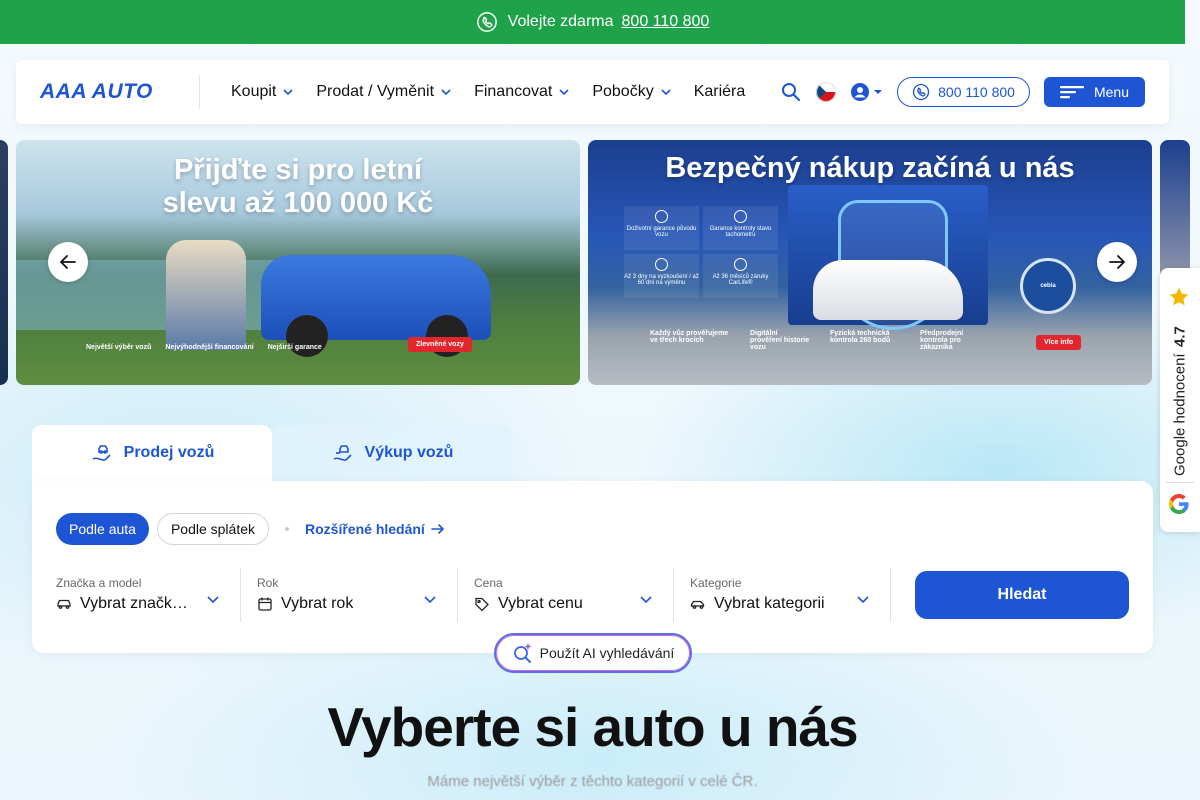 The width and height of the screenshot is (1200, 800). I want to click on filter-label: Cena, so click(488, 583).